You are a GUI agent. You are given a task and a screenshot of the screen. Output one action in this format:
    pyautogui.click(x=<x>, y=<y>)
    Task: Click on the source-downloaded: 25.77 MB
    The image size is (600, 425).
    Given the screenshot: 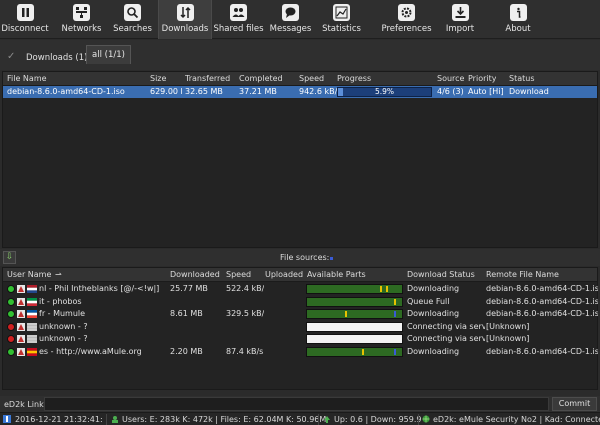 What is the action you would take?
    pyautogui.click(x=189, y=288)
    